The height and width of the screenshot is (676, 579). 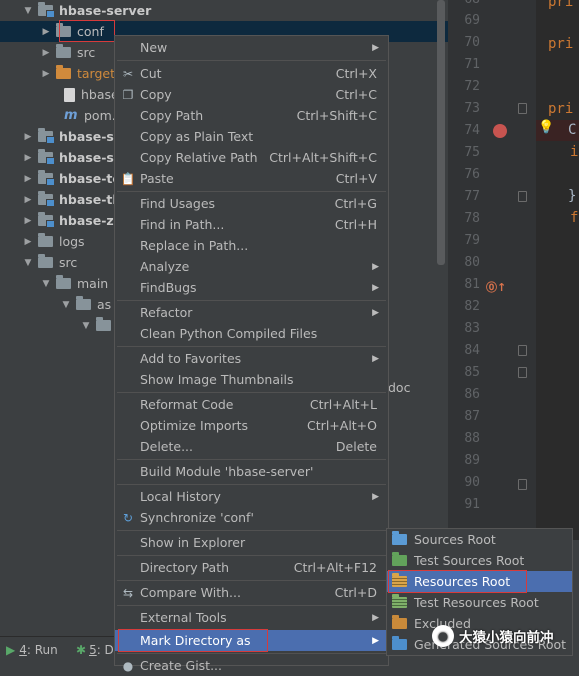 What do you see at coordinates (355, 203) in the screenshot?
I see `menu-item-shortcut: Ctrl+G` at bounding box center [355, 203].